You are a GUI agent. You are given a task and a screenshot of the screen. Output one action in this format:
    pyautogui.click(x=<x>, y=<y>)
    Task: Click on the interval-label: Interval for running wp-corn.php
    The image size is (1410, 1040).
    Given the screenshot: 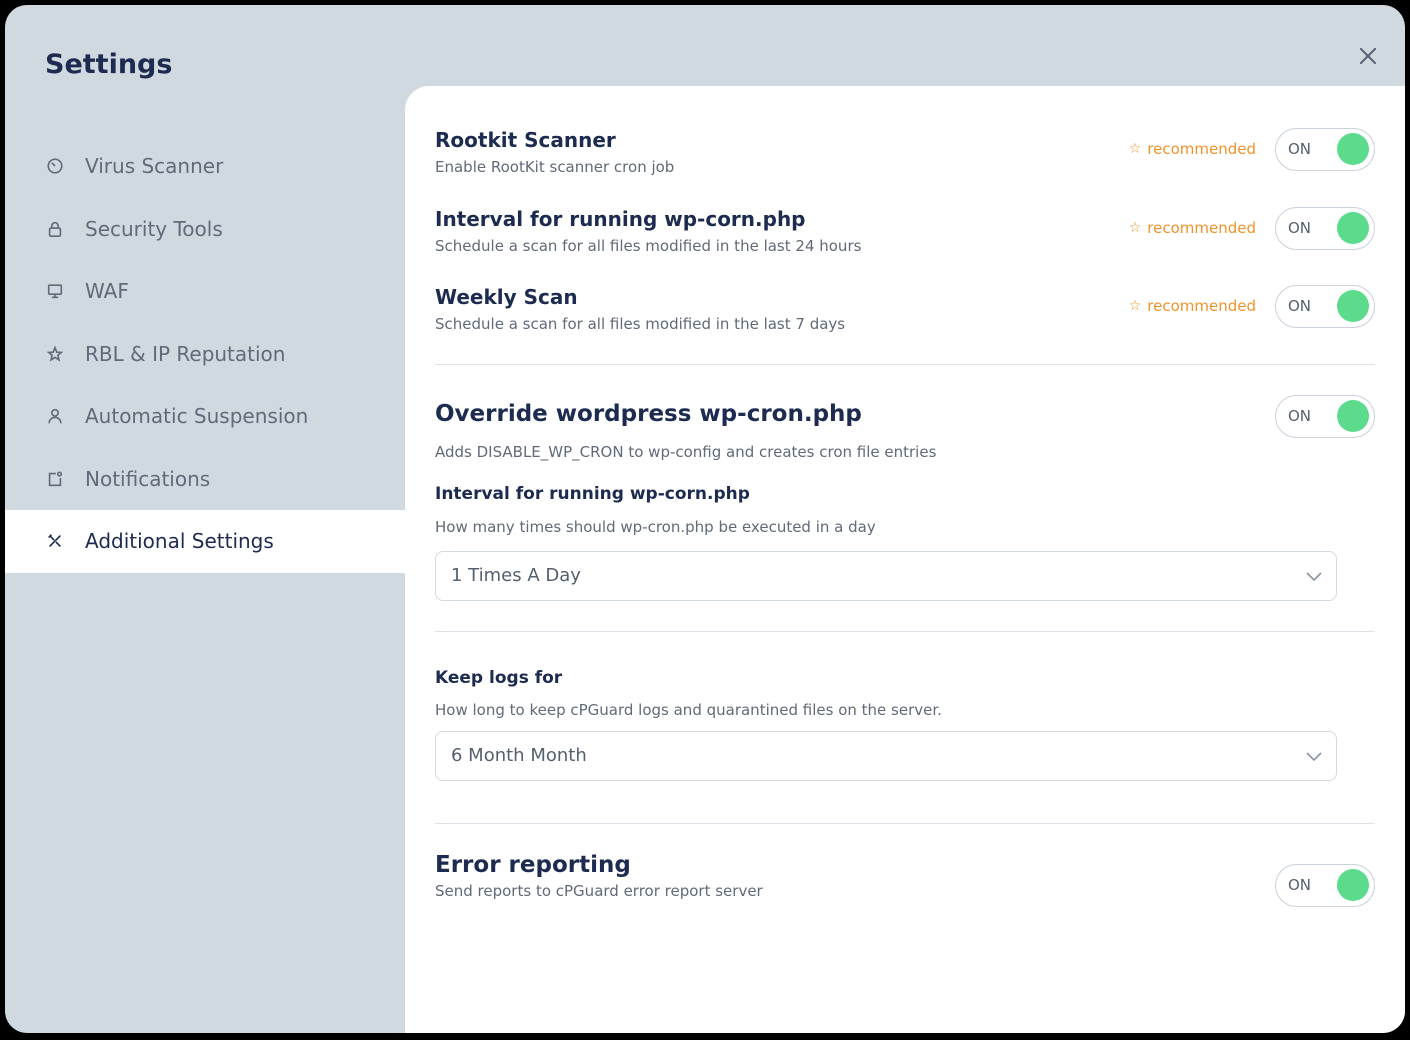 What is the action you would take?
    pyautogui.click(x=592, y=494)
    